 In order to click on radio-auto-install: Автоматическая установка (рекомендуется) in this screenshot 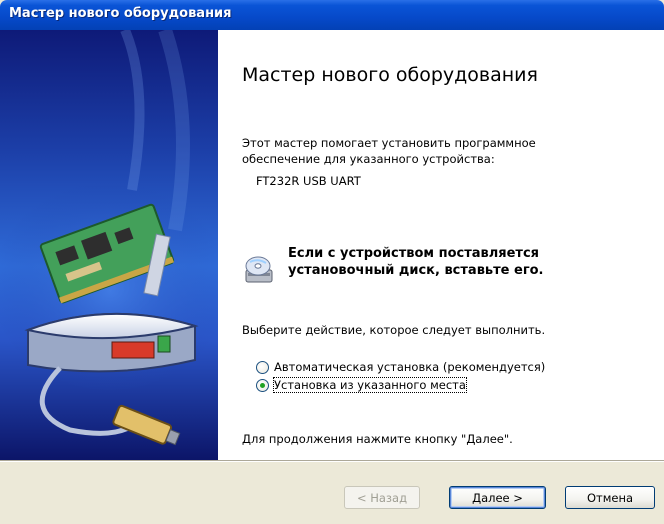, I will do `click(400, 367)`.